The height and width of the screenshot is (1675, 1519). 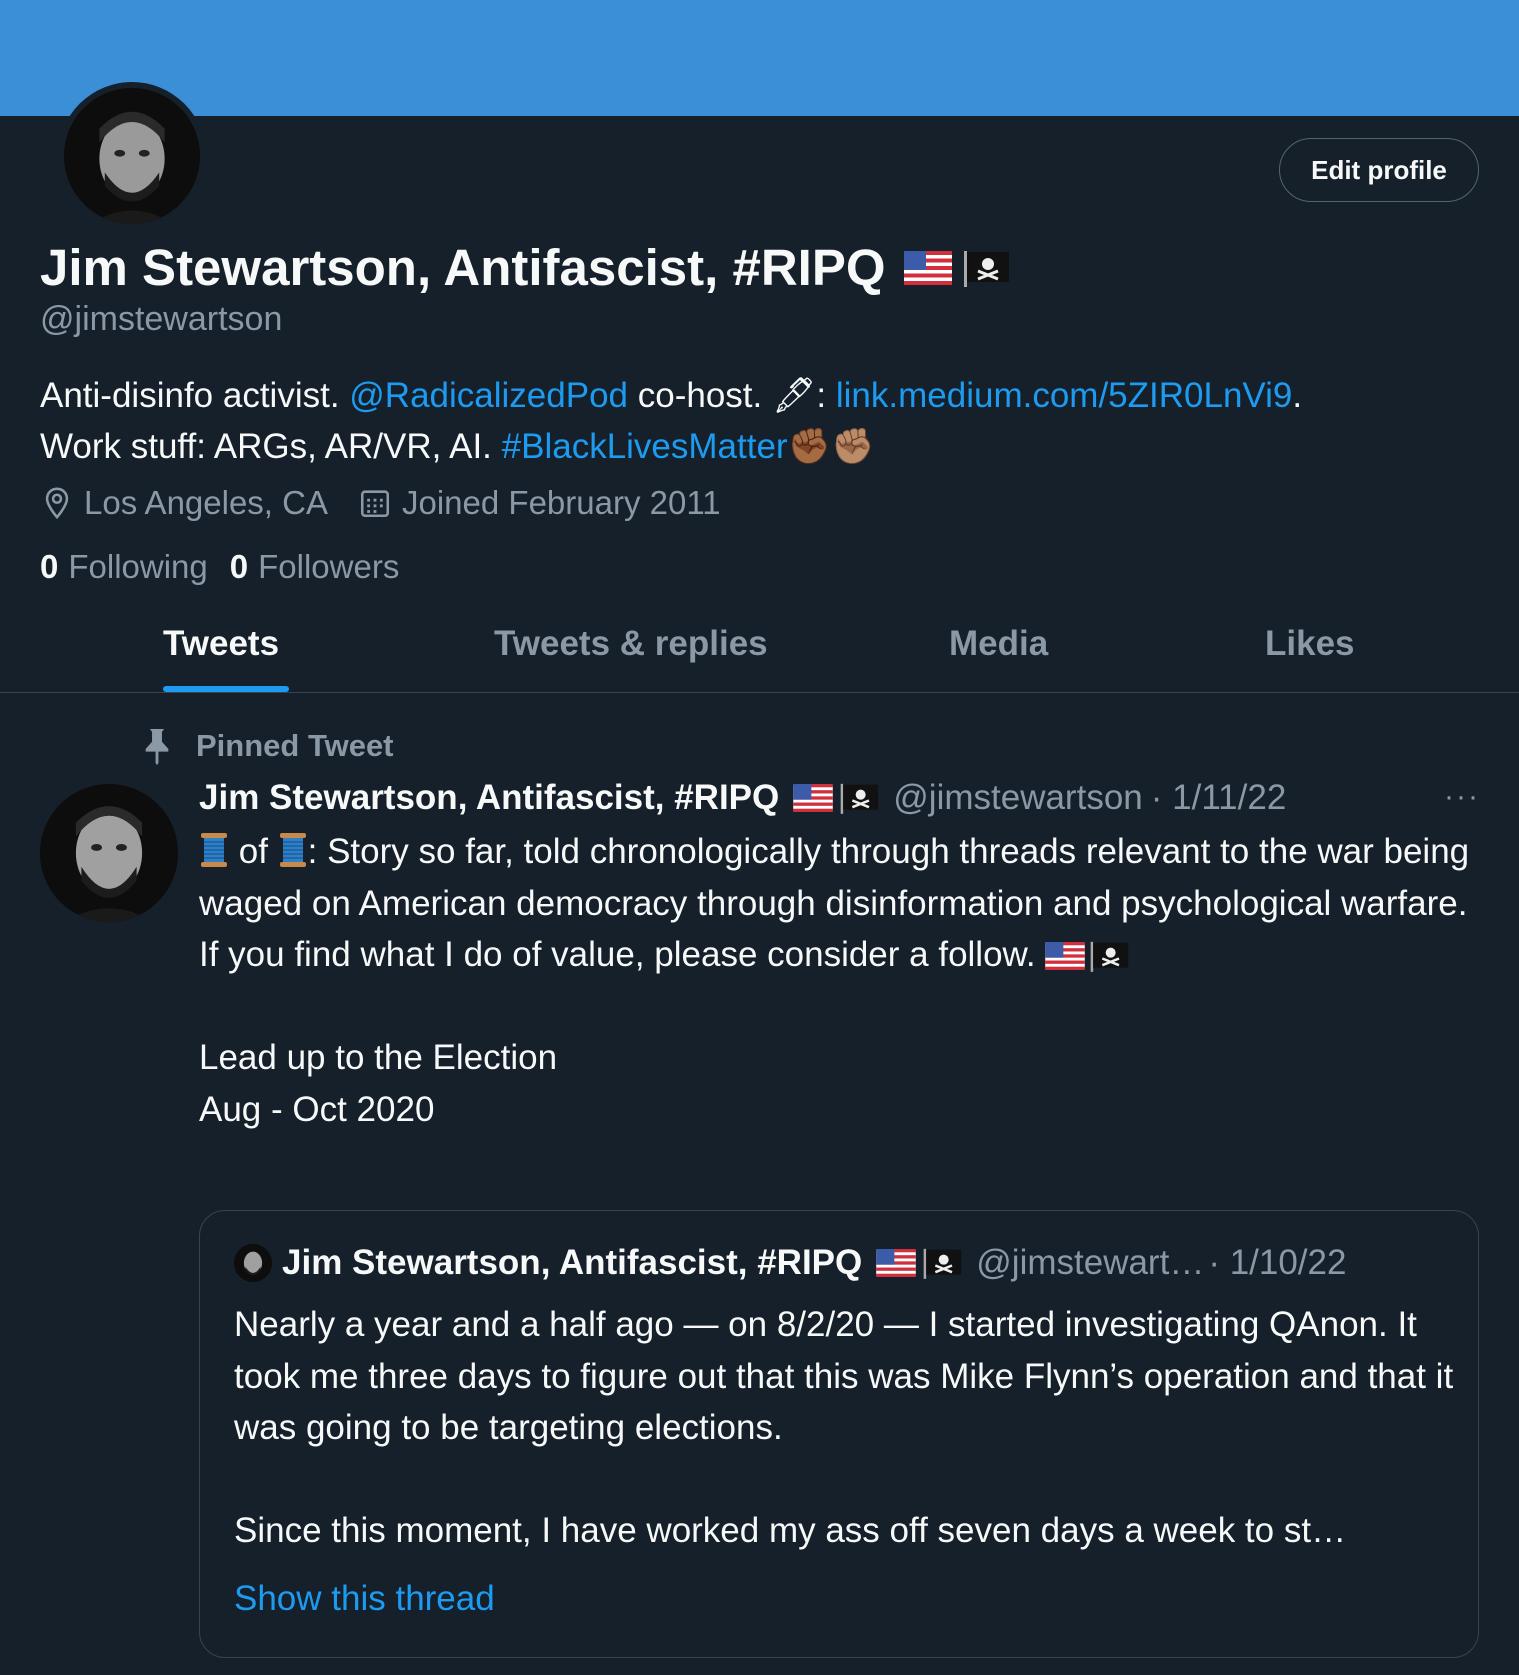 What do you see at coordinates (1017, 798) in the screenshot?
I see `tweet-author-handle: @jimstewartson` at bounding box center [1017, 798].